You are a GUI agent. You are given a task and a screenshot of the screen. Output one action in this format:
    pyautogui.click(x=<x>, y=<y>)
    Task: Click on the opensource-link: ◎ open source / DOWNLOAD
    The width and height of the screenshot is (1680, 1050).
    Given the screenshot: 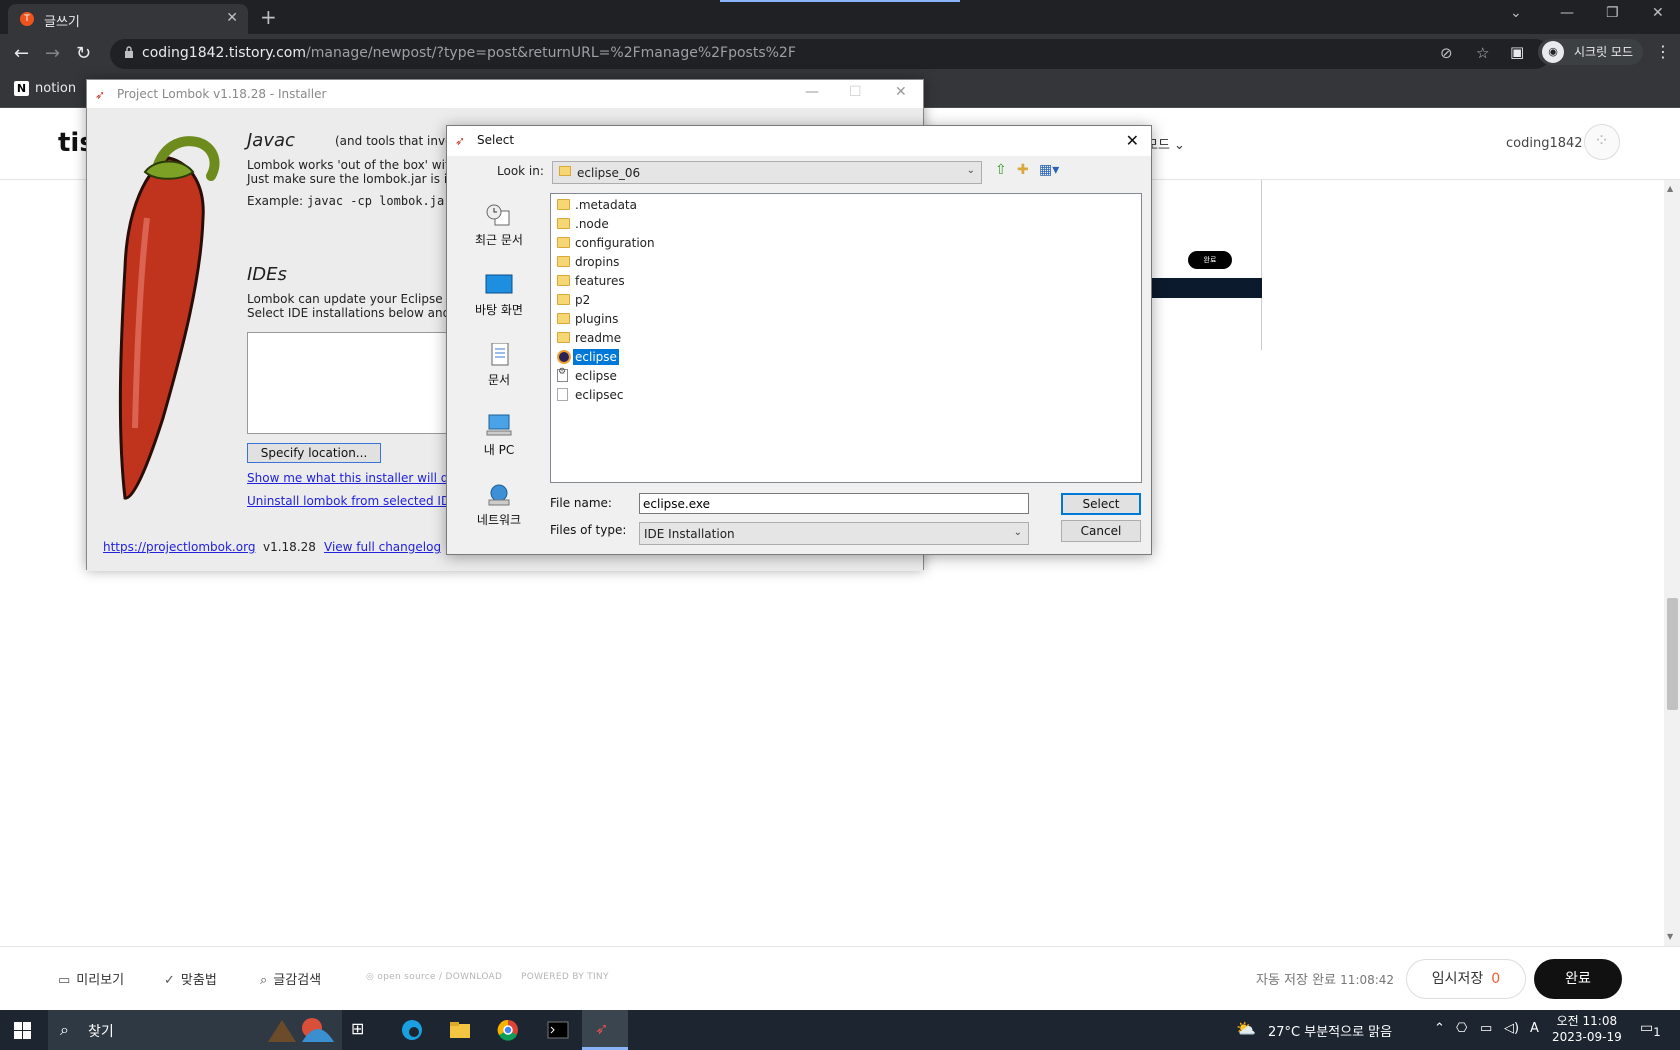 What is the action you would take?
    pyautogui.click(x=434, y=977)
    